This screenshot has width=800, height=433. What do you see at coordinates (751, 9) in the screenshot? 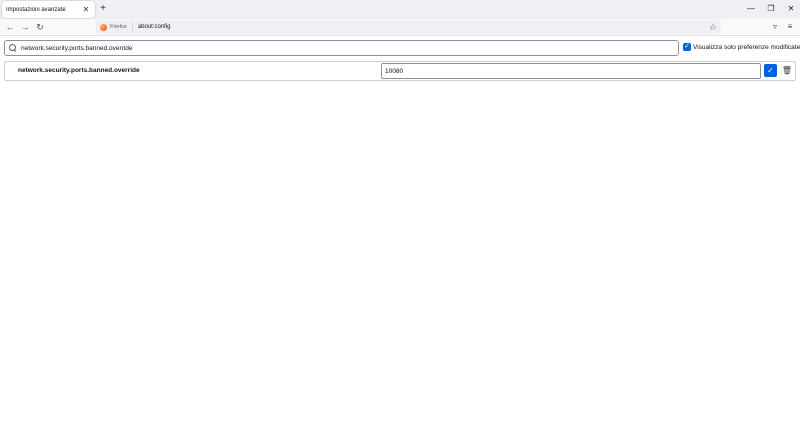
I see `minimize-icon: —` at bounding box center [751, 9].